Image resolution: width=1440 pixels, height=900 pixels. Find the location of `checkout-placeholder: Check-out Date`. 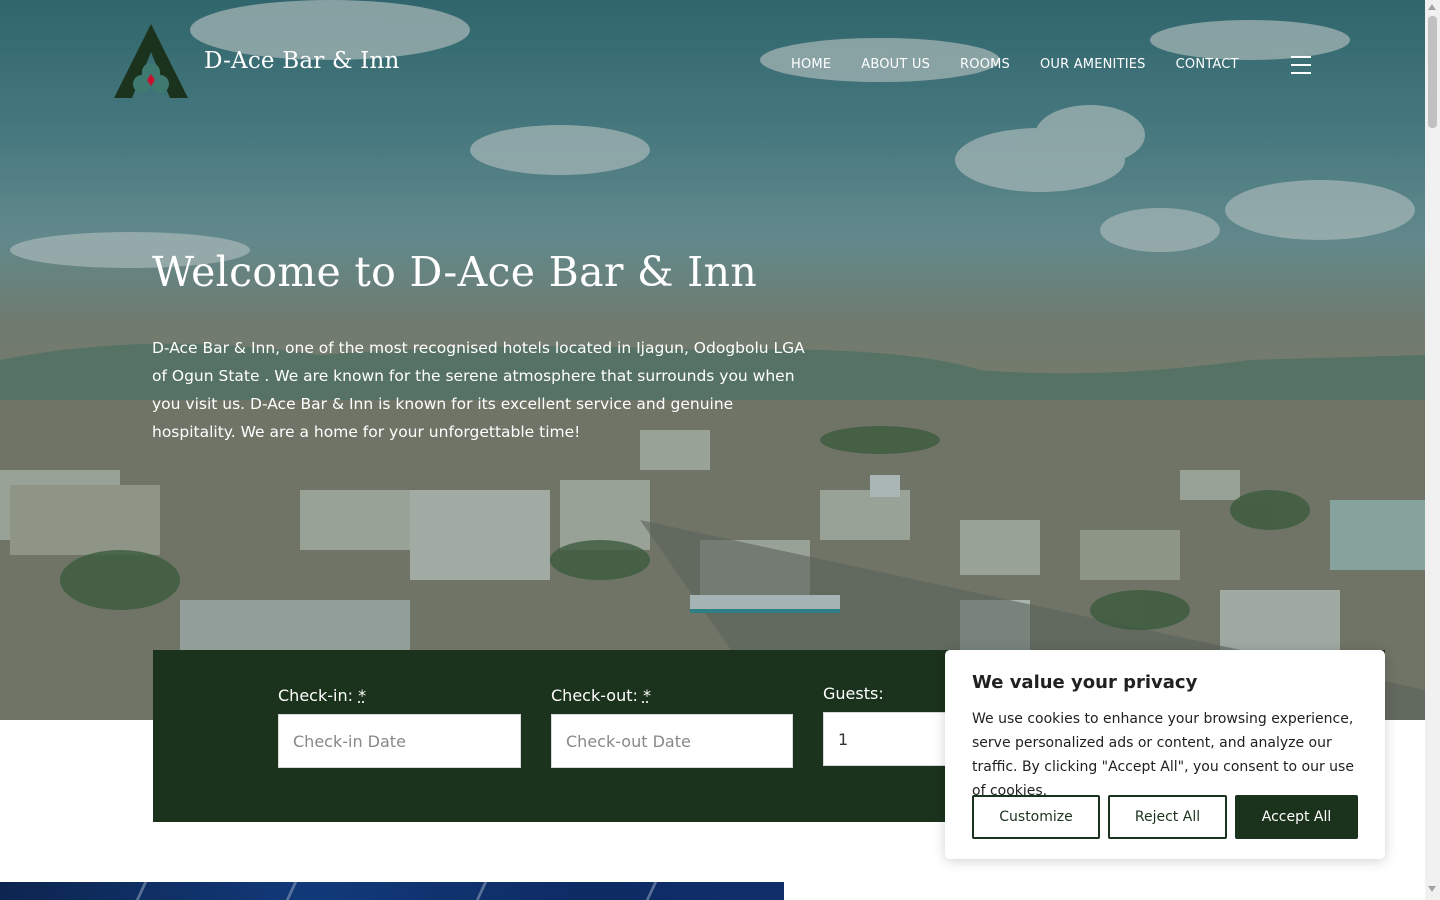

checkout-placeholder: Check-out Date is located at coordinates (628, 741).